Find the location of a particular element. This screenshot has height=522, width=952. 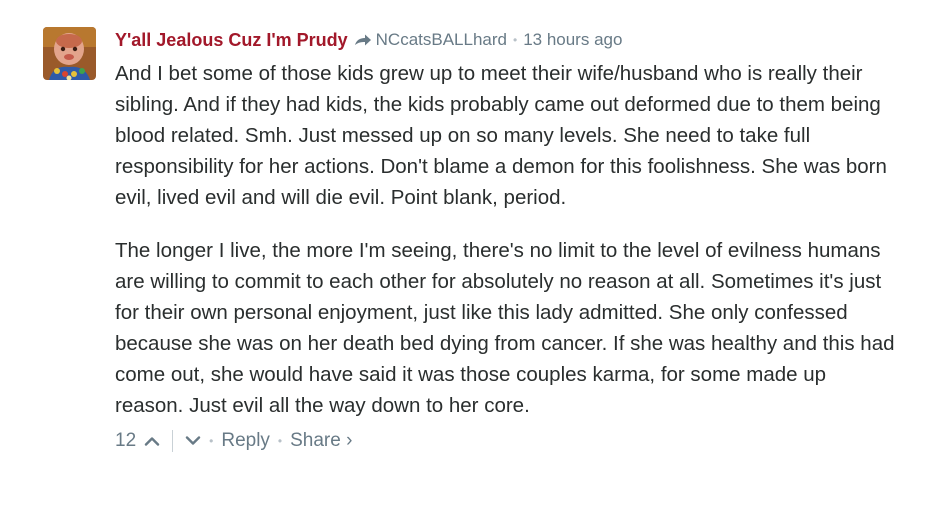

avatar-image is located at coordinates (69, 53).